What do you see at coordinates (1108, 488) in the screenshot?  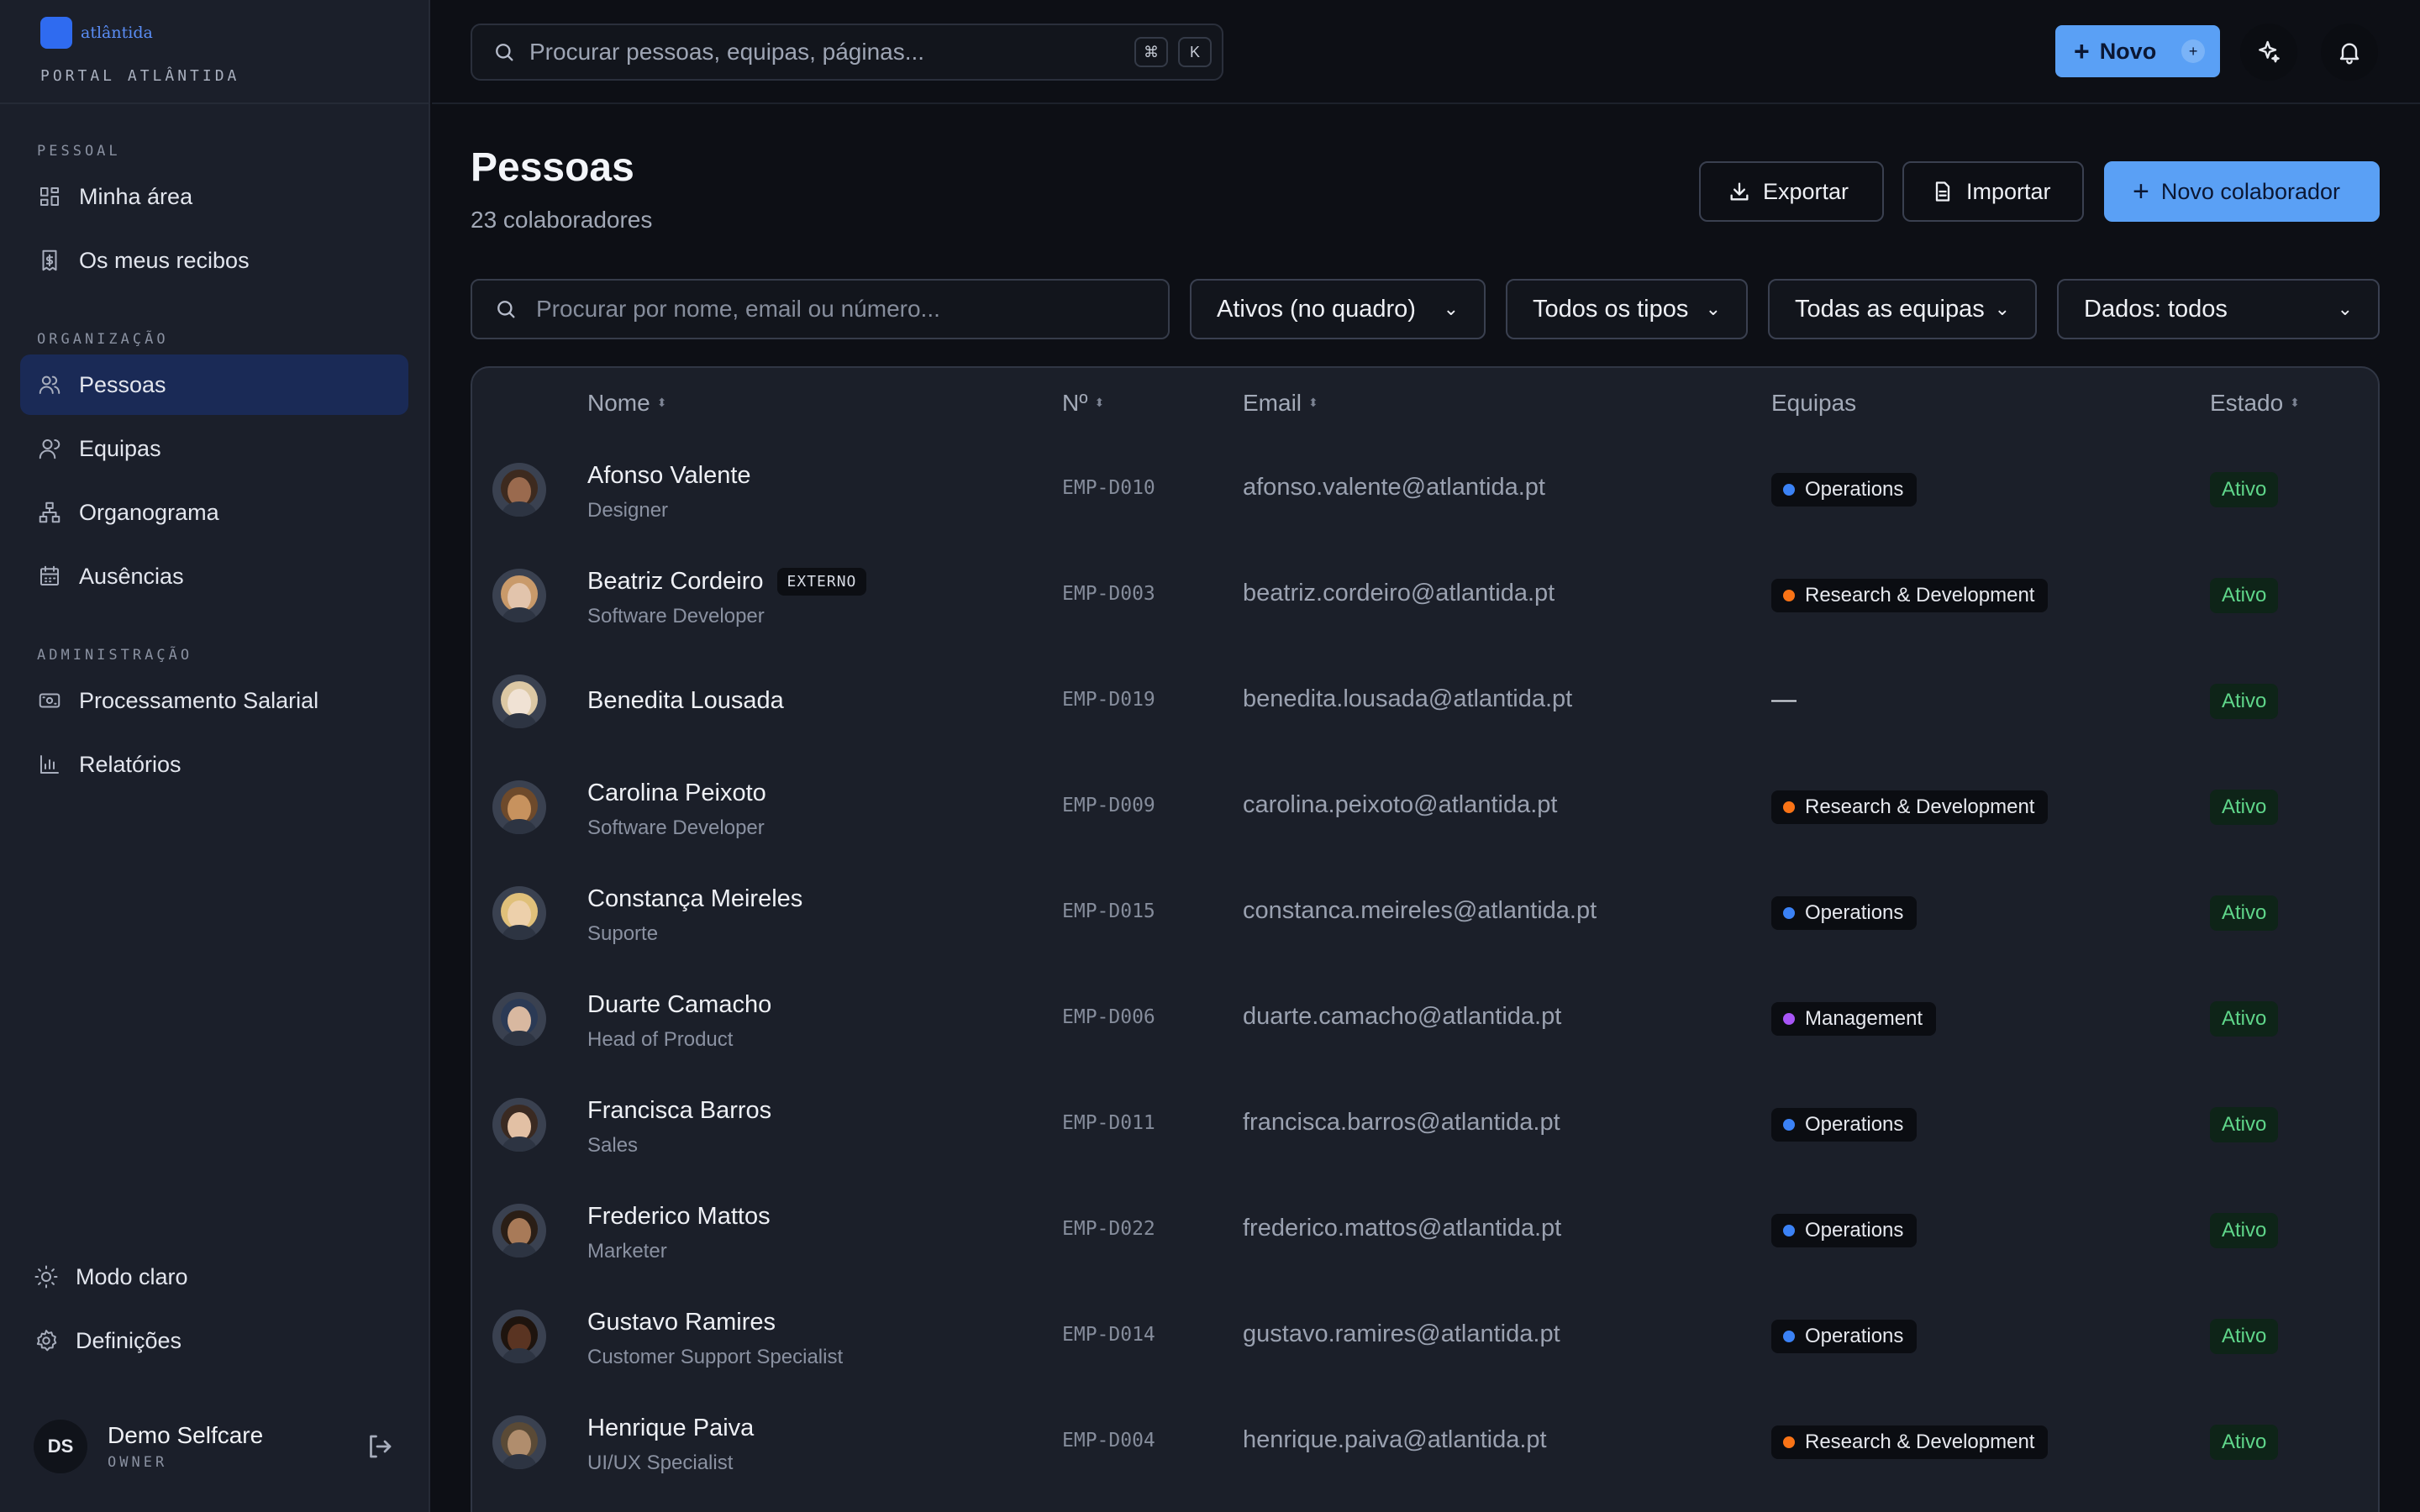 I see `employee-number: EMP-D010` at bounding box center [1108, 488].